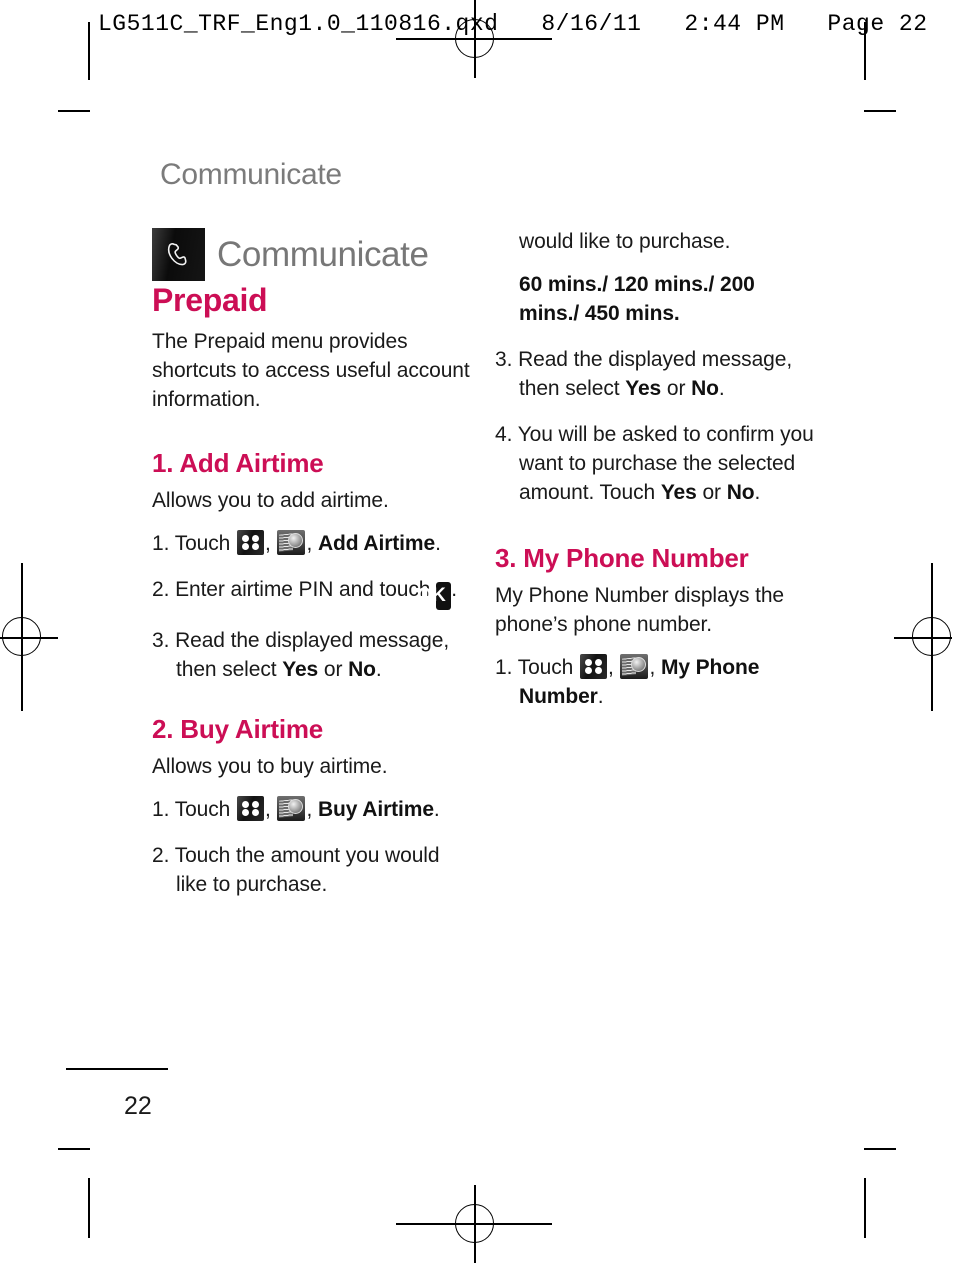 The height and width of the screenshot is (1263, 954). Describe the element at coordinates (138, 1106) in the screenshot. I see `page-number: 22` at that location.